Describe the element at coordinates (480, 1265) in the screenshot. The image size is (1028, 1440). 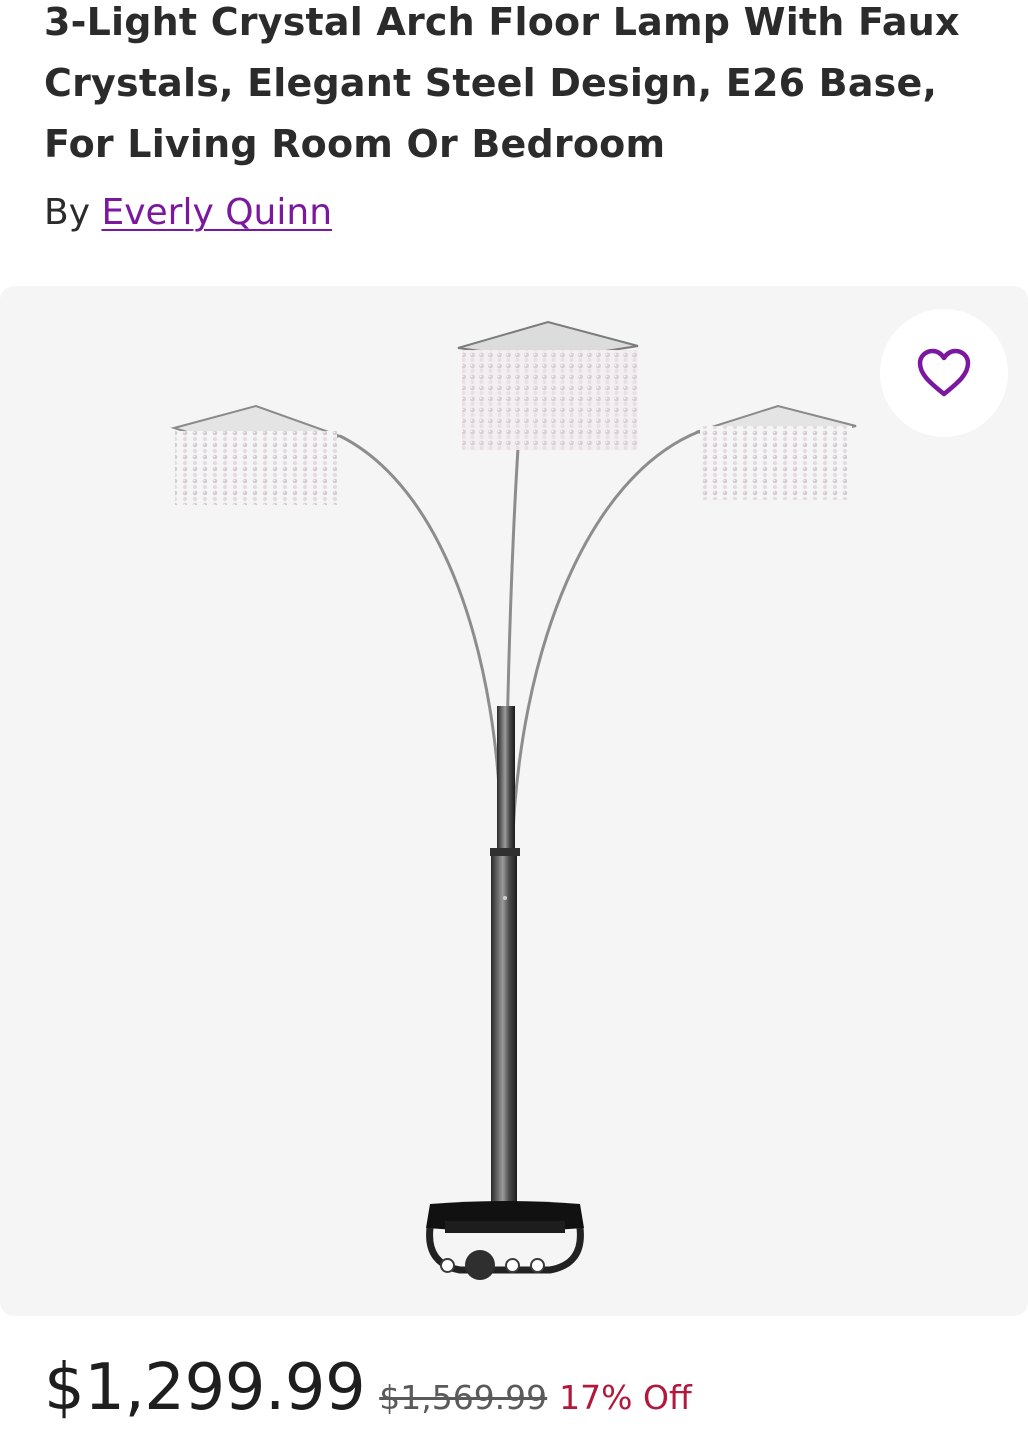
I see `carousel-dot-active` at that location.